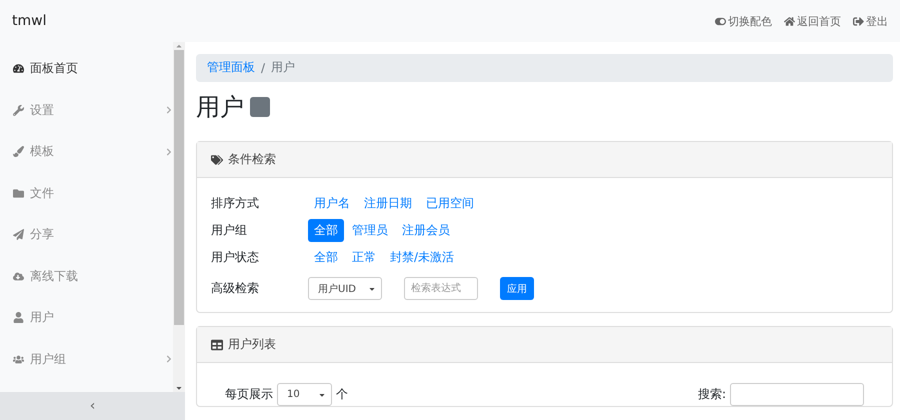 This screenshot has width=900, height=420. What do you see at coordinates (220, 108) in the screenshot?
I see `page-title: 用户` at bounding box center [220, 108].